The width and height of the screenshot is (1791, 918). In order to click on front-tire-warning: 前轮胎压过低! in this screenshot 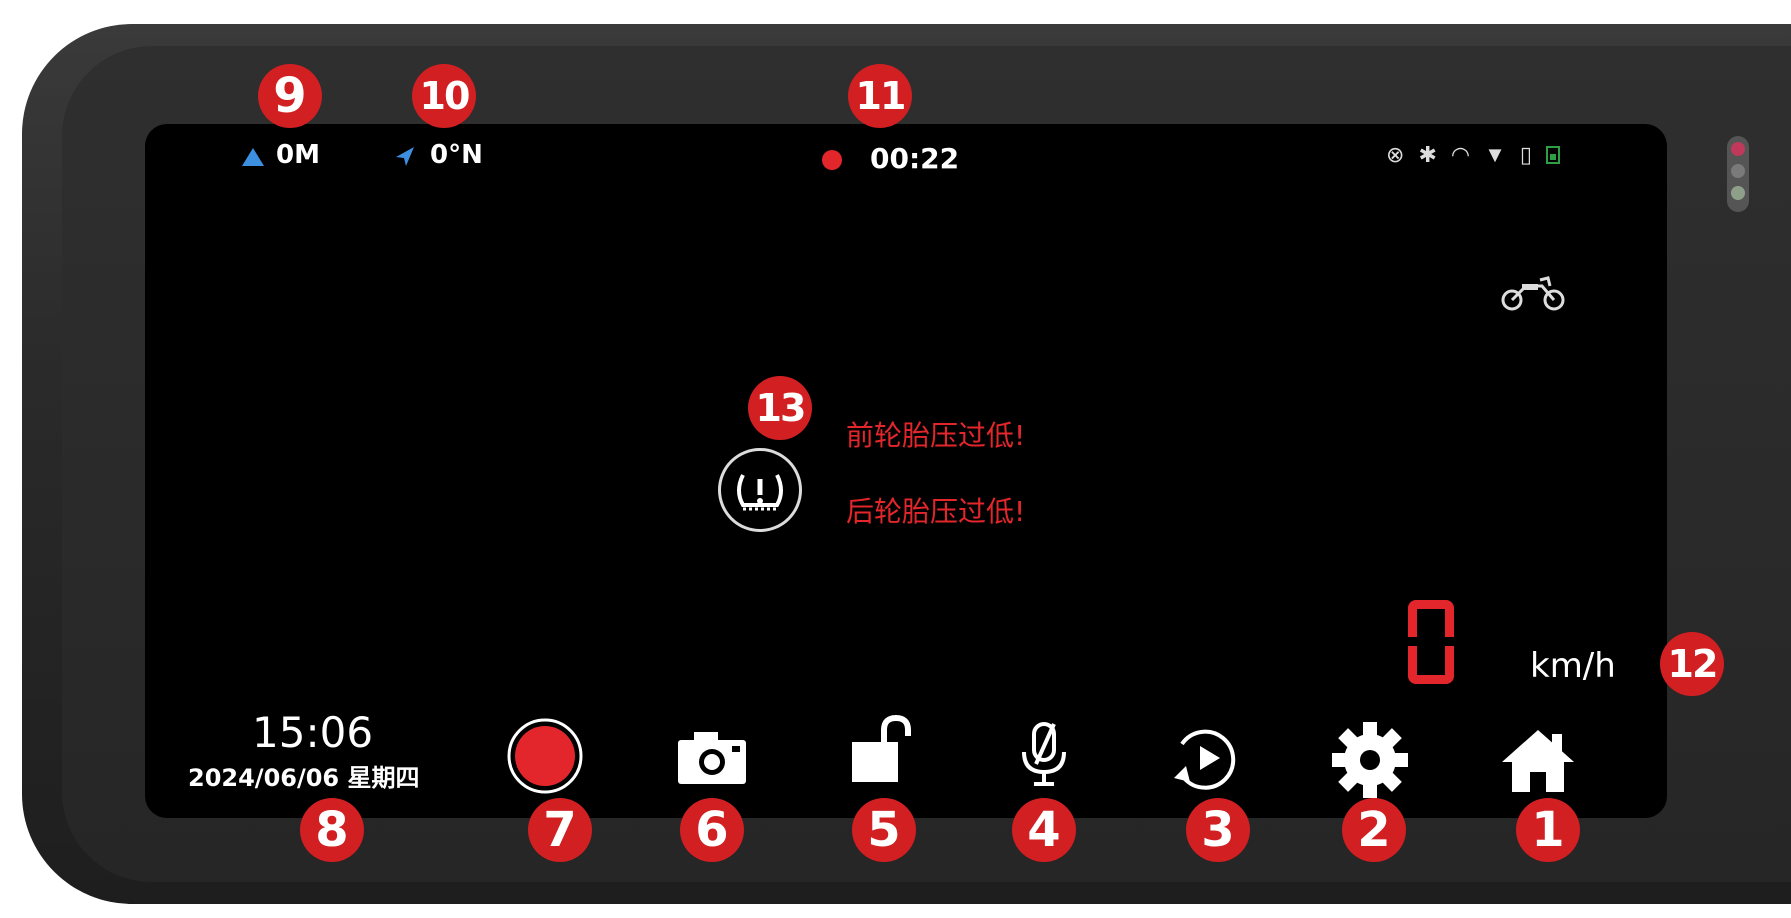, I will do `click(936, 435)`.